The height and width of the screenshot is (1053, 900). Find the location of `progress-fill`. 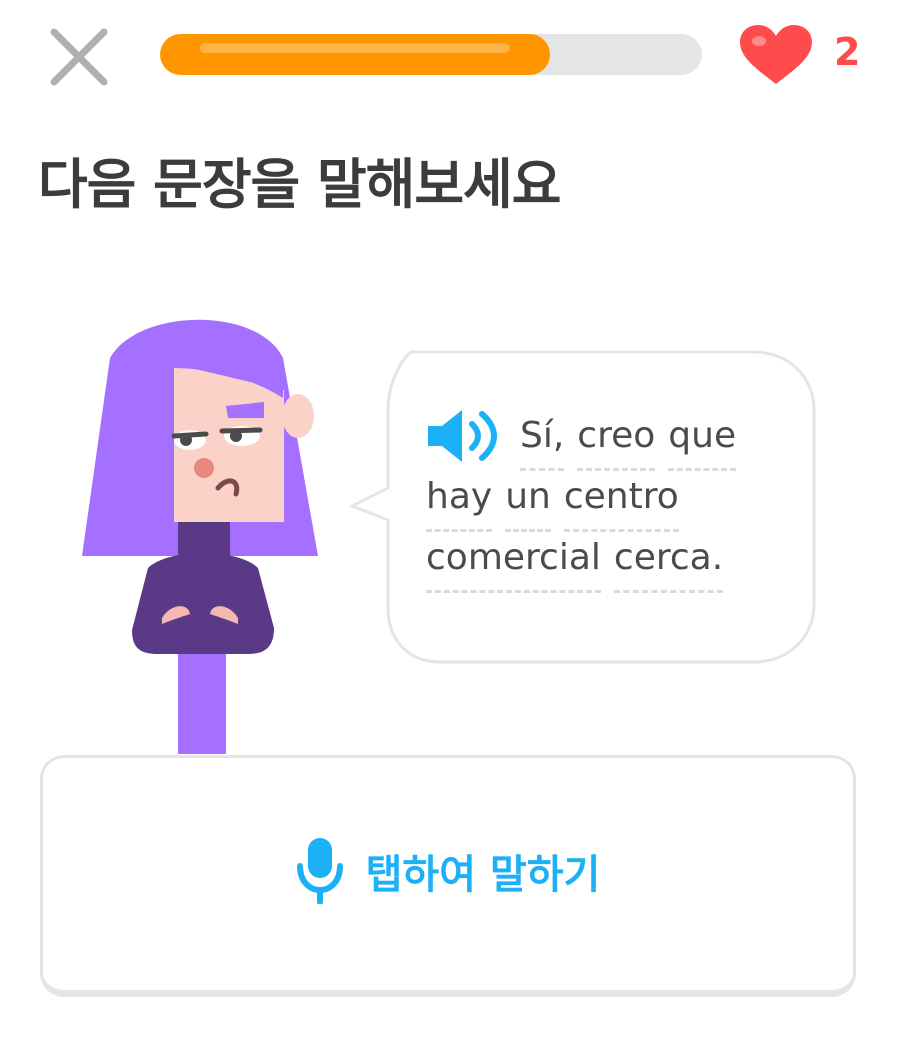

progress-fill is located at coordinates (355, 54).